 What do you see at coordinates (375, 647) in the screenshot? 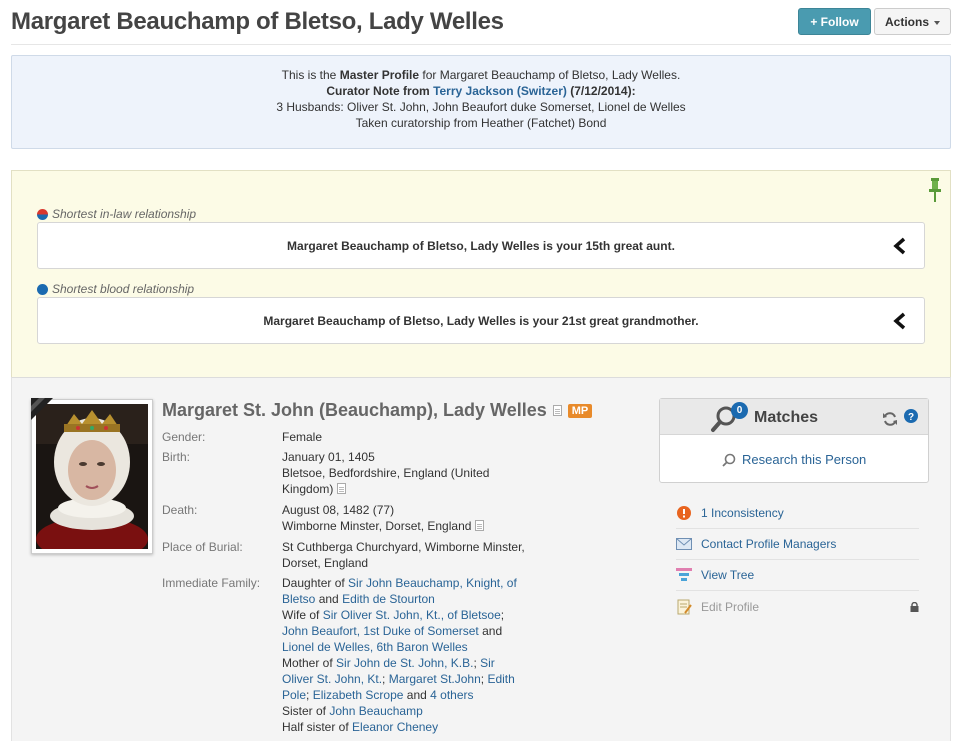
I see `husband-link: Lionel de Welles, 6th Baron Welles` at bounding box center [375, 647].